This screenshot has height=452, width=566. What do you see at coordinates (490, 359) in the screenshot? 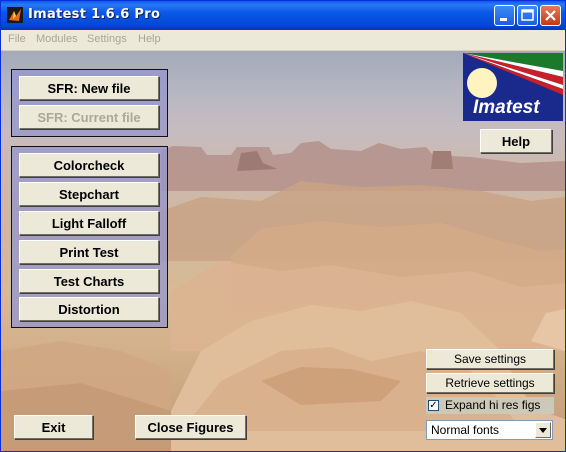
I see `save-settings-button: Save settings` at bounding box center [490, 359].